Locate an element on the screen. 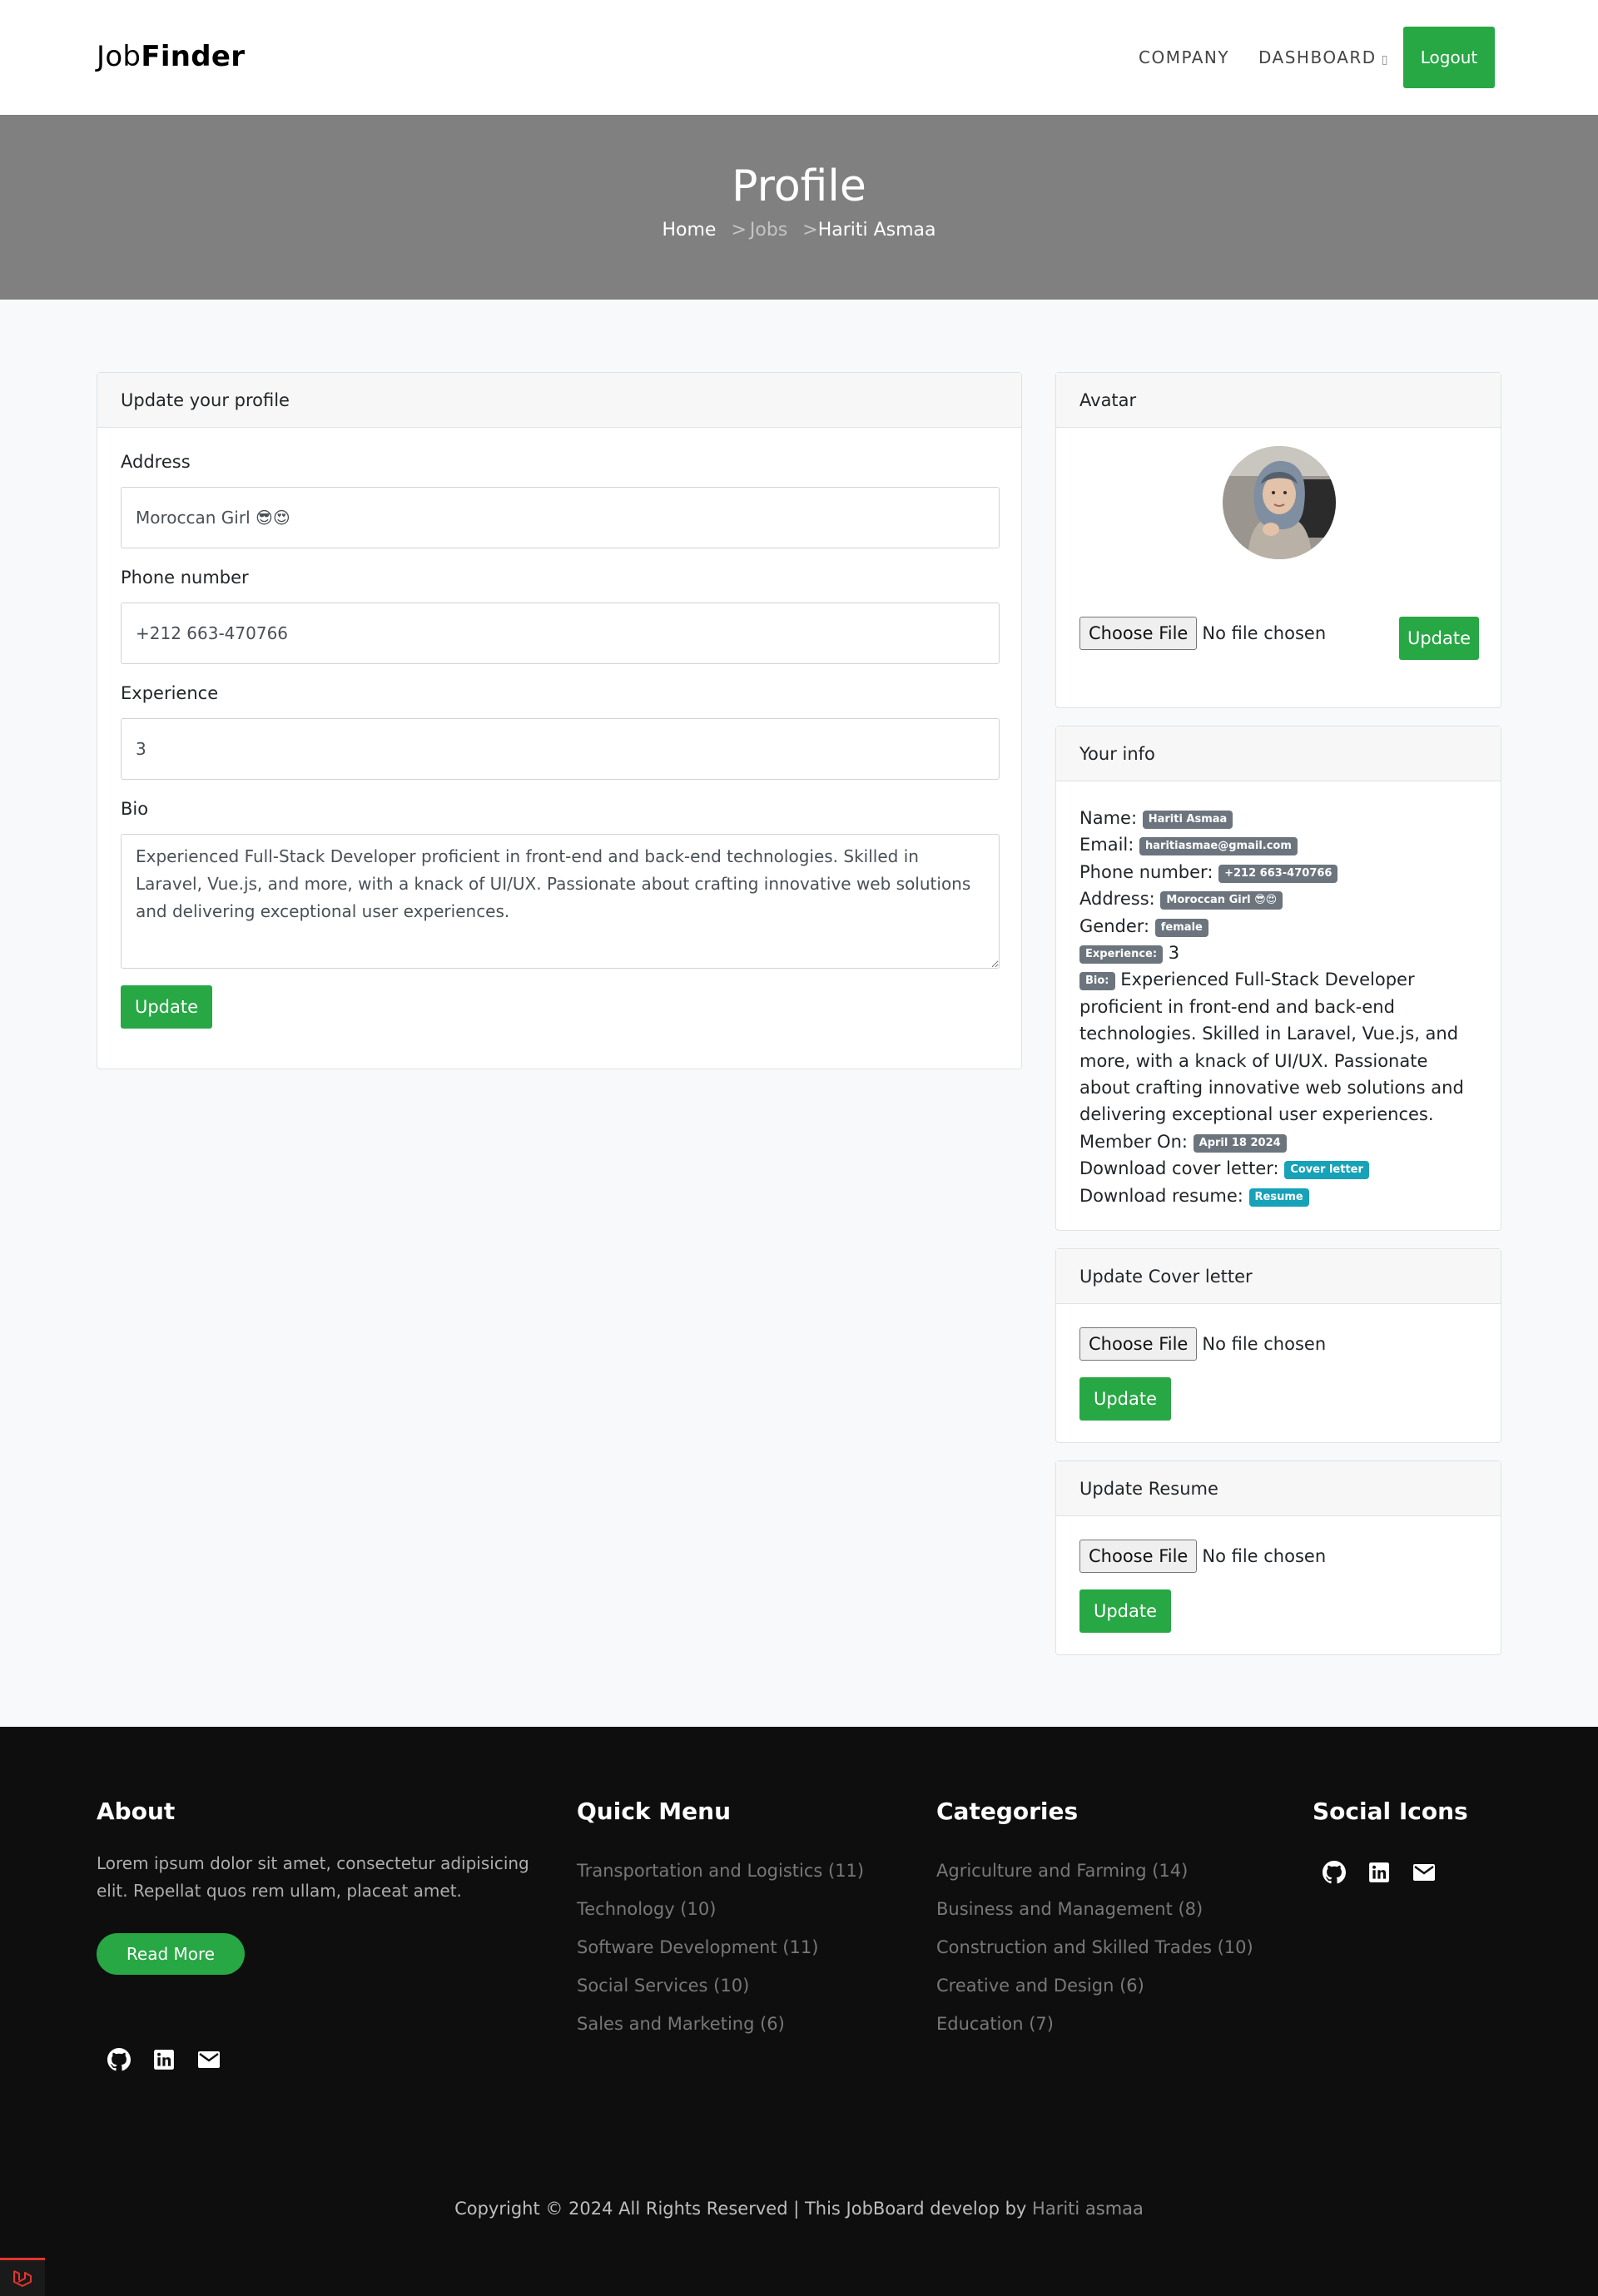 The image size is (1598, 2296). experience-label: Experience is located at coordinates (170, 693).